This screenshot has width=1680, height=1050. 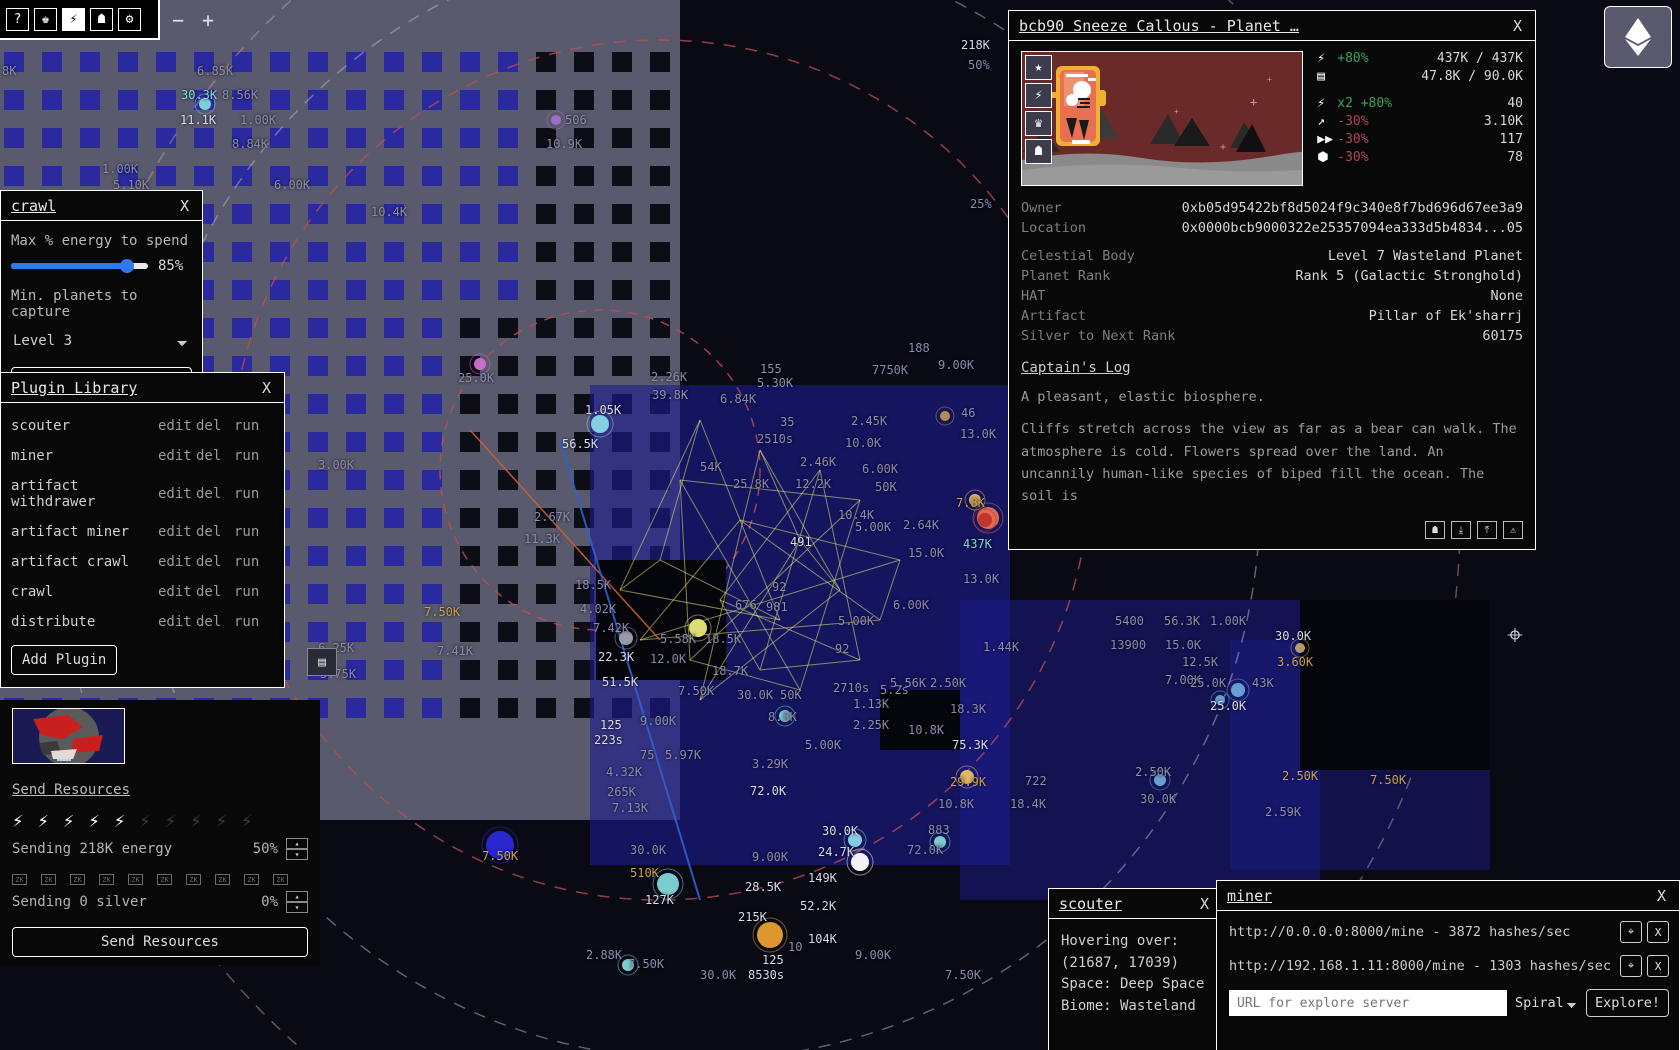 What do you see at coordinates (297, 896) in the screenshot?
I see `silver-step-up: ▴` at bounding box center [297, 896].